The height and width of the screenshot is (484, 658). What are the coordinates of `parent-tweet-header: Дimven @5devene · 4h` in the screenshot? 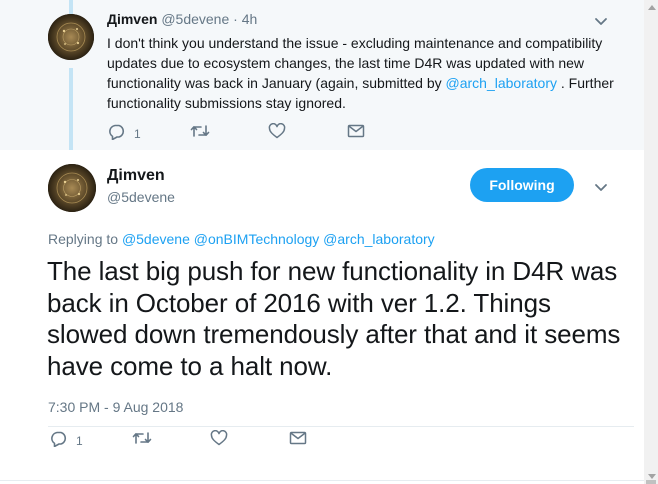 It's located at (182, 19).